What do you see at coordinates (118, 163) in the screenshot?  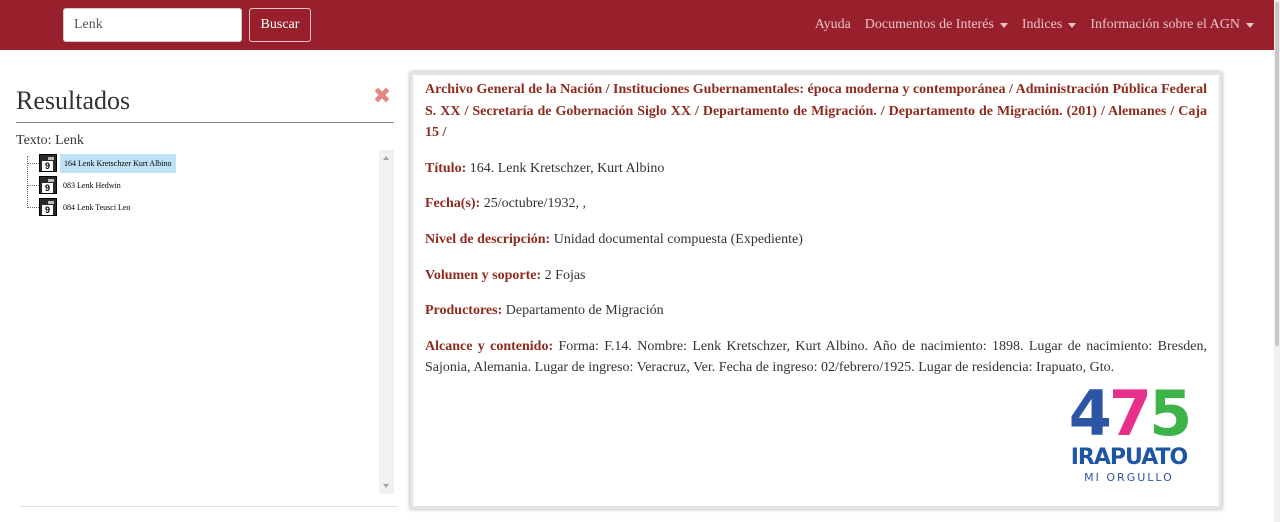 I see `tree-item-label: 164 Lenk Kretschzer Kurt Albino` at bounding box center [118, 163].